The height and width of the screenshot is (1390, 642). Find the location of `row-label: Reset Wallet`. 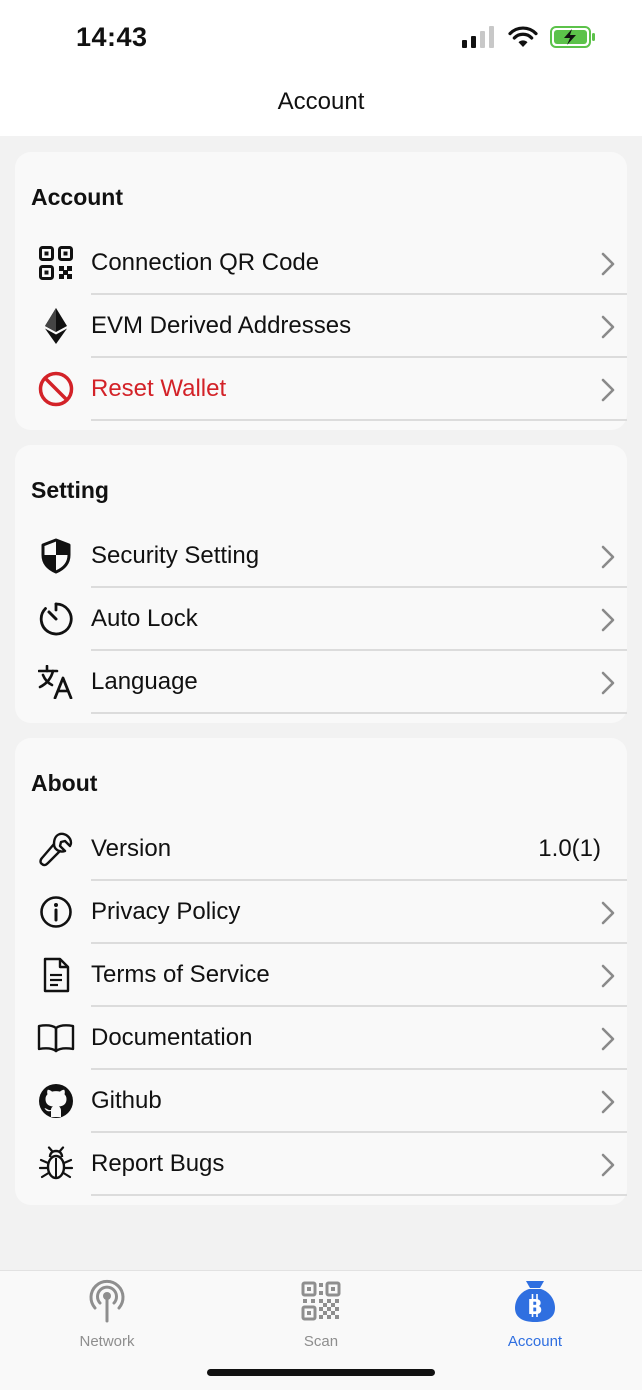

row-label: Reset Wallet is located at coordinates (159, 388).